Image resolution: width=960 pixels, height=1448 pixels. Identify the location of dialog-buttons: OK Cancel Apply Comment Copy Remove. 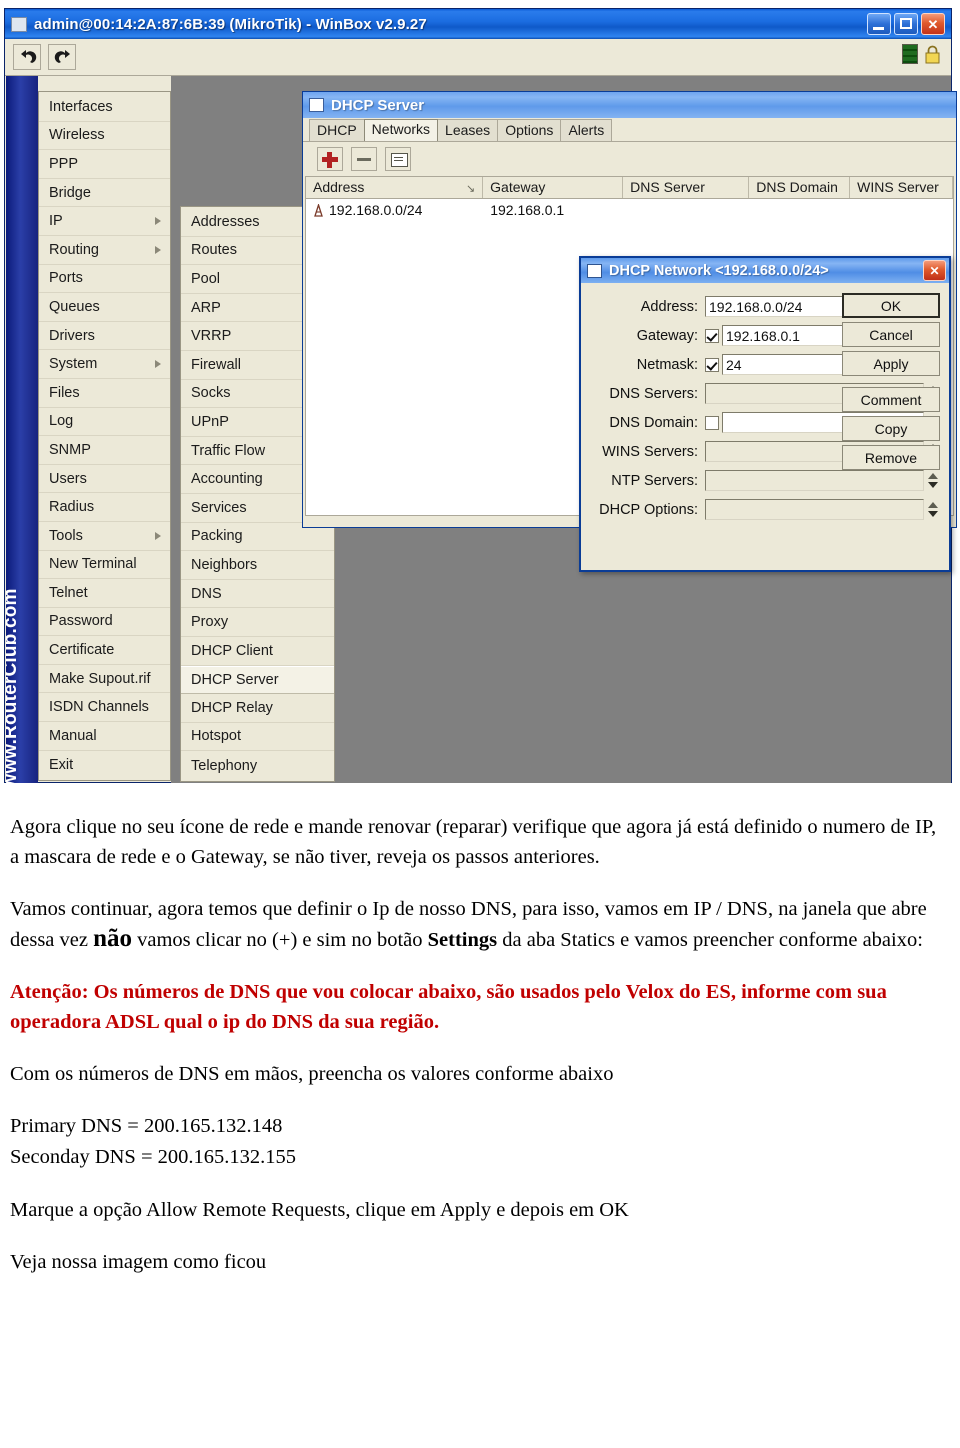
(891, 383).